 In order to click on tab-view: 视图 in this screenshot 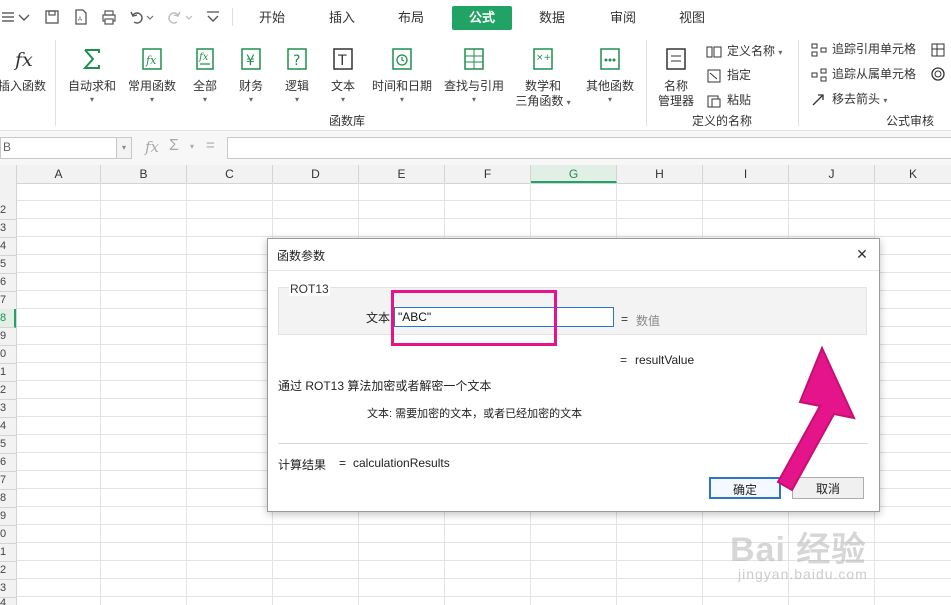, I will do `click(692, 18)`.